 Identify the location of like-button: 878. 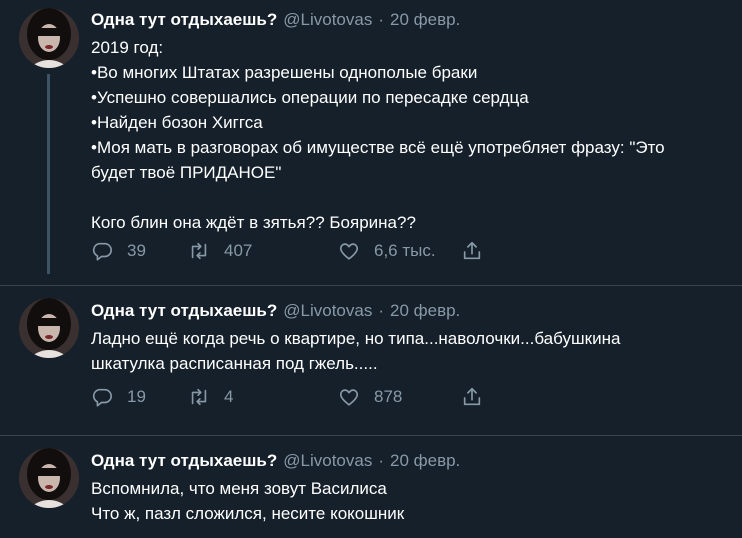
(370, 397).